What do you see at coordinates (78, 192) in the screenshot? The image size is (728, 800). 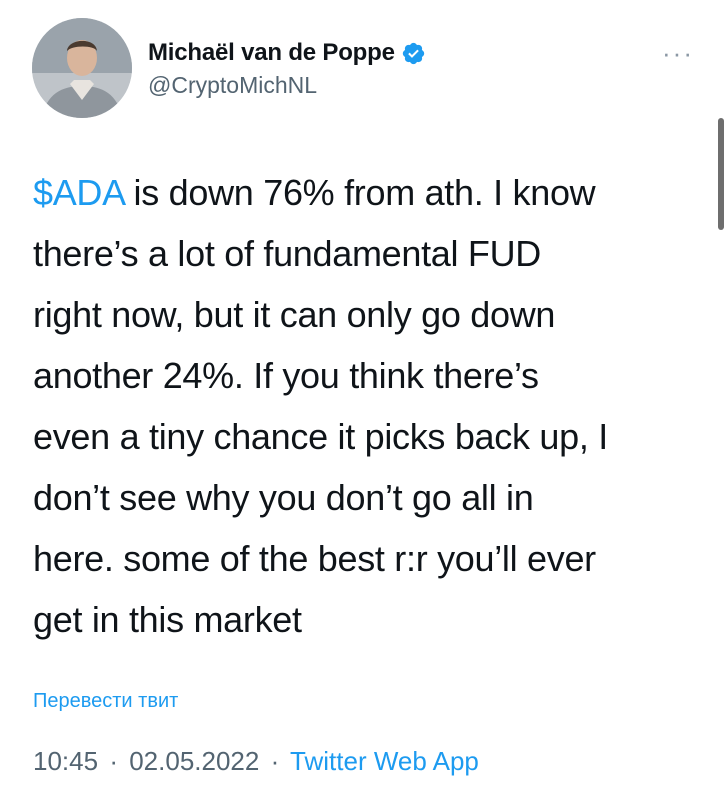 I see `cashtag-link: $ADA` at bounding box center [78, 192].